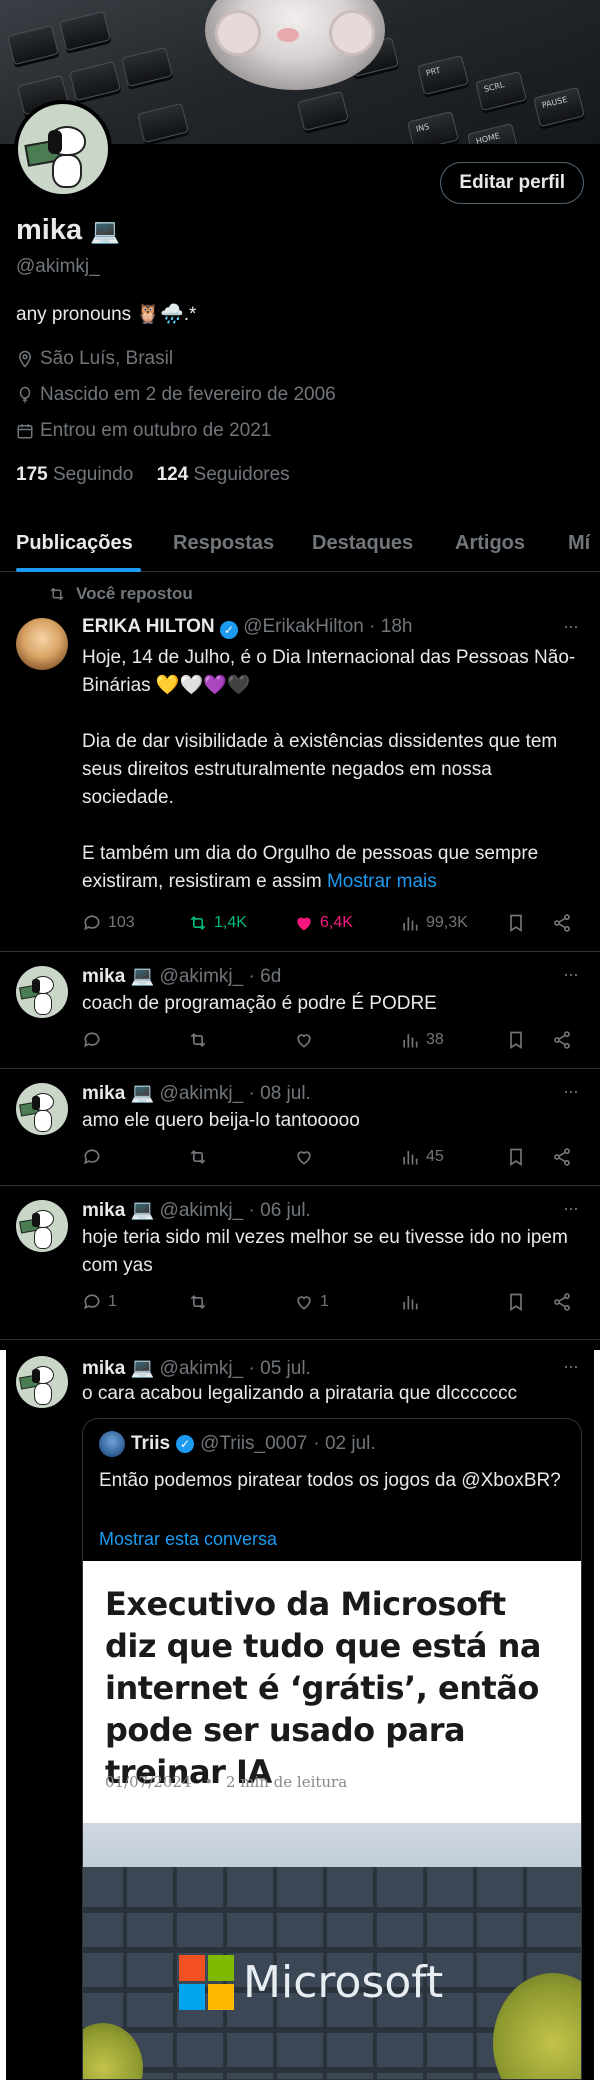 This screenshot has width=600, height=2080. I want to click on heart-icon, so click(304, 1158).